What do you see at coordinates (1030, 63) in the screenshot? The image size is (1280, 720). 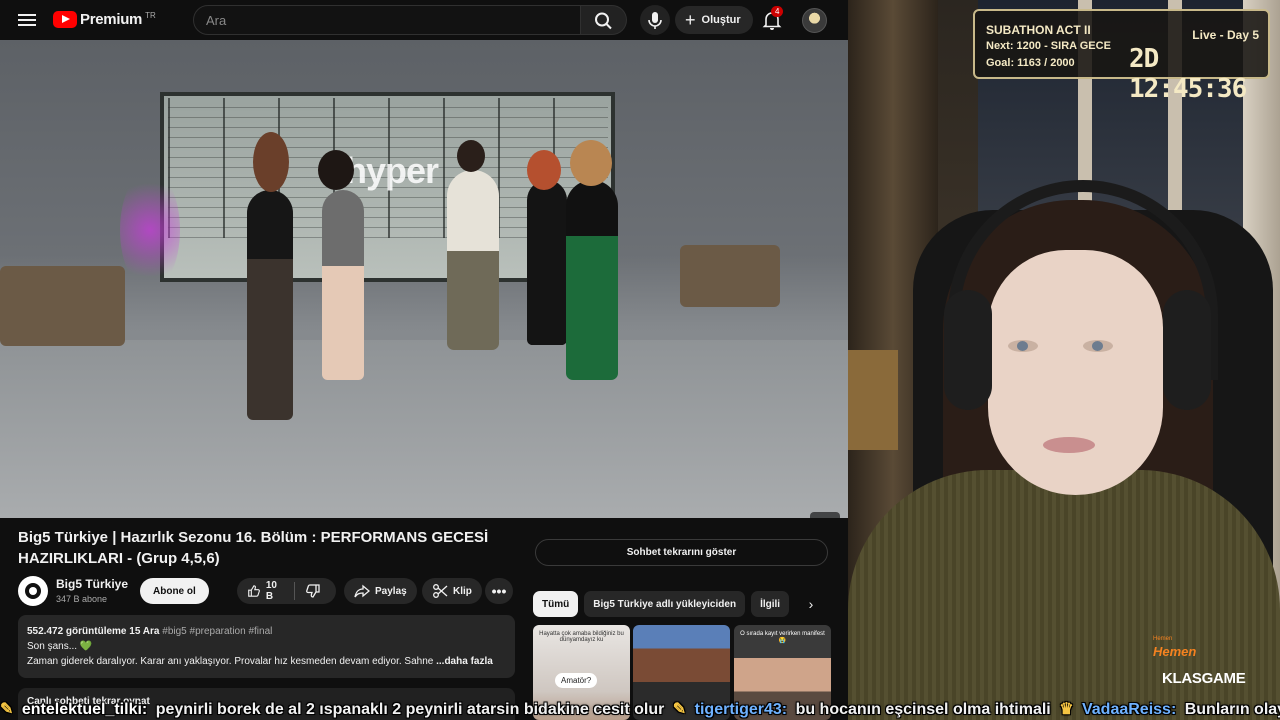 I see `subathon-goal: Goal: 1163 / 2000` at bounding box center [1030, 63].